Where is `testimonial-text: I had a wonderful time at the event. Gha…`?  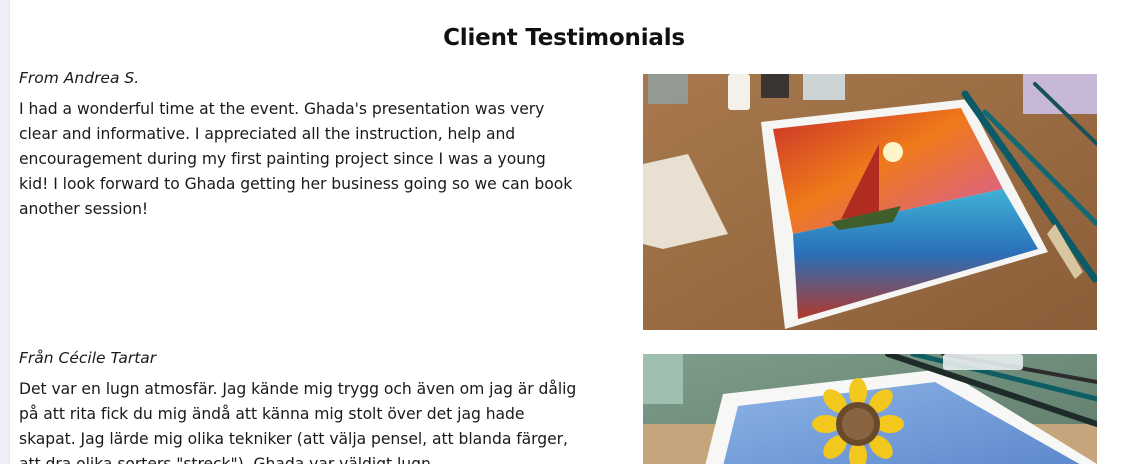
testimonial-text: I had a wonderful time at the event. Gha… is located at coordinates (296, 159).